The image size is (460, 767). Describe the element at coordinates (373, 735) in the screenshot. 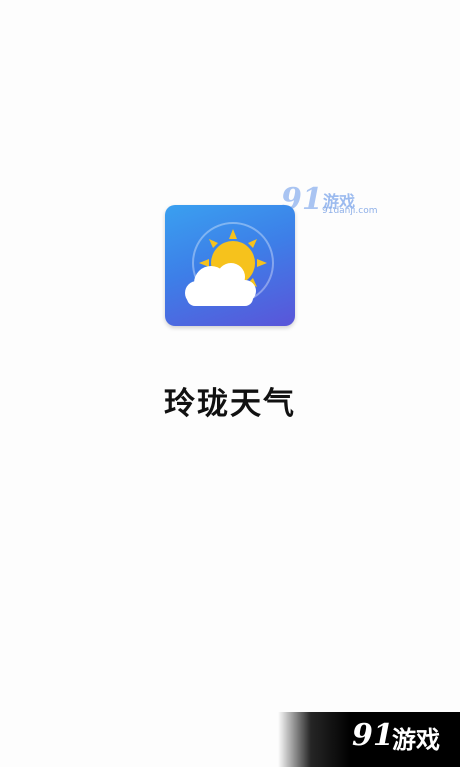

I see `corner-watermark-number: 91` at that location.